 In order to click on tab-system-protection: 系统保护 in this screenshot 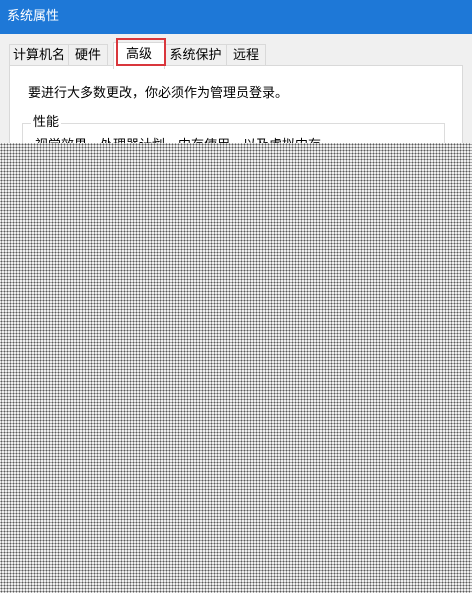, I will do `click(195, 55)`.